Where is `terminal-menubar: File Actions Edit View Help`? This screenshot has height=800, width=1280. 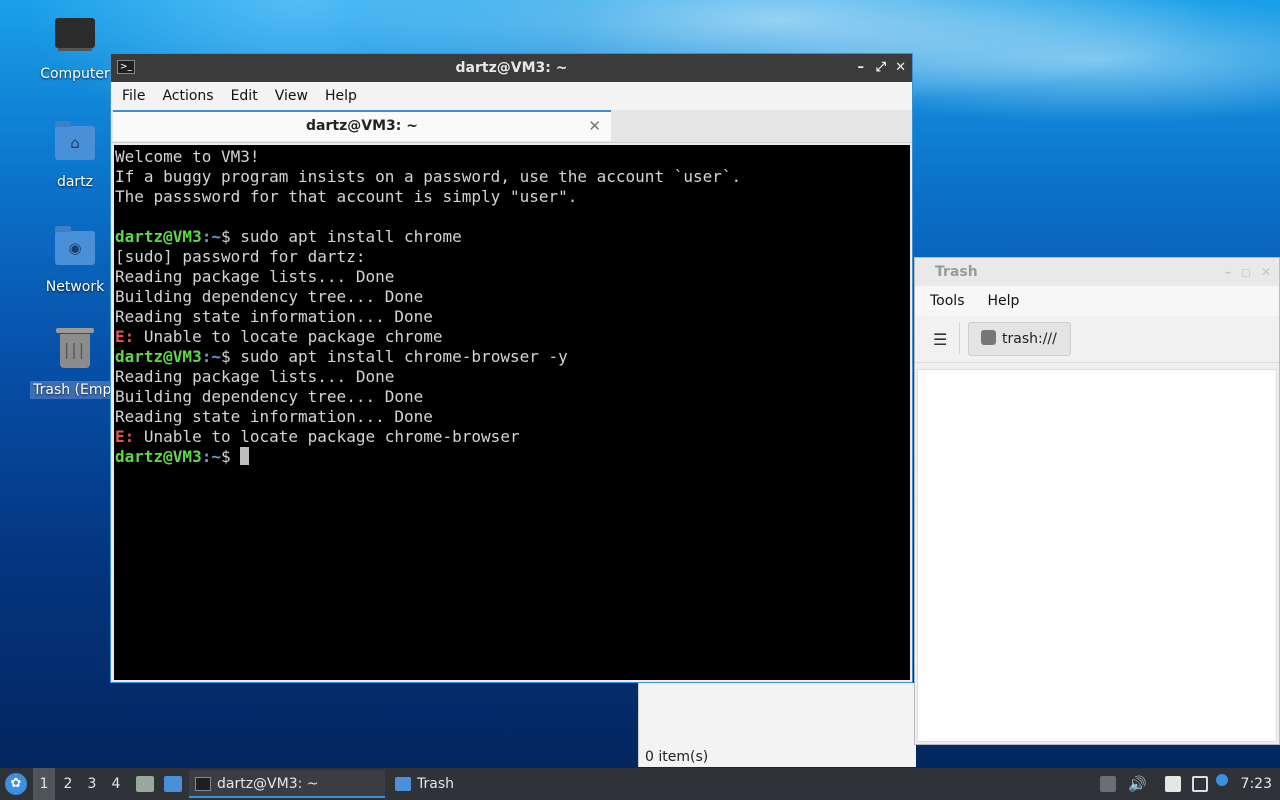
terminal-menubar: File Actions Edit View Help is located at coordinates (511, 96).